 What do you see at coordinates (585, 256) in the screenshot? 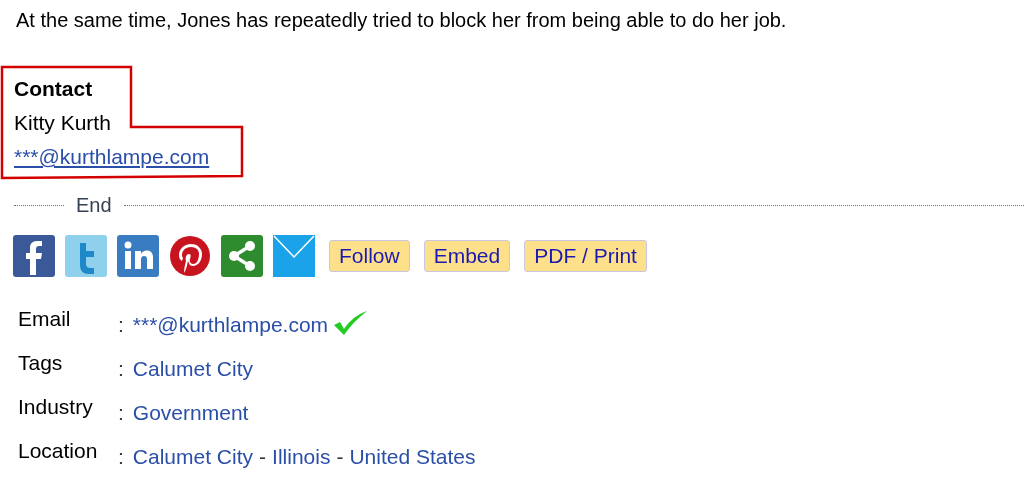
I see `action-button: PDF / Print` at bounding box center [585, 256].